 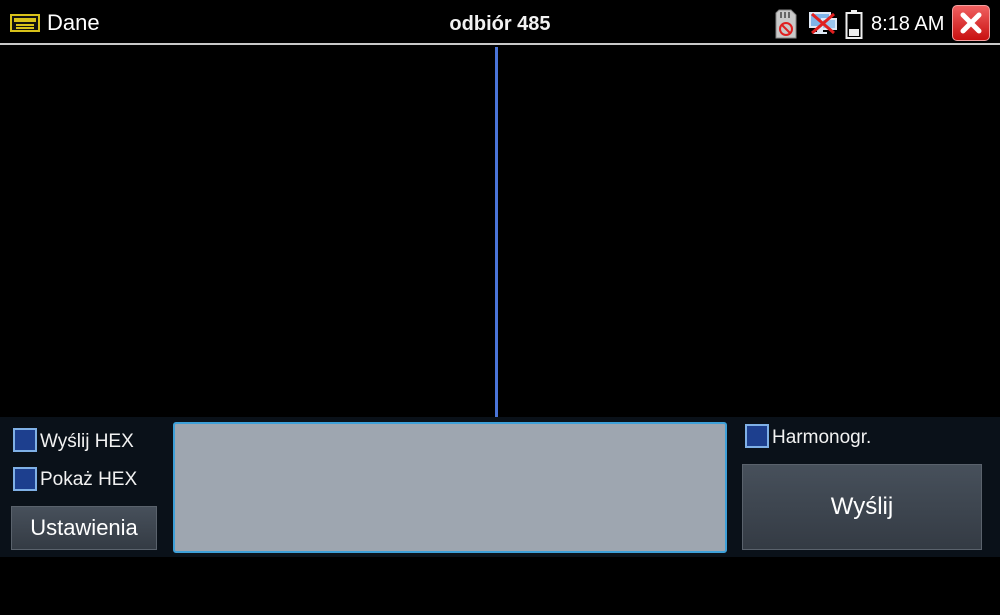 I want to click on clock: 8:18 AM, so click(x=908, y=24).